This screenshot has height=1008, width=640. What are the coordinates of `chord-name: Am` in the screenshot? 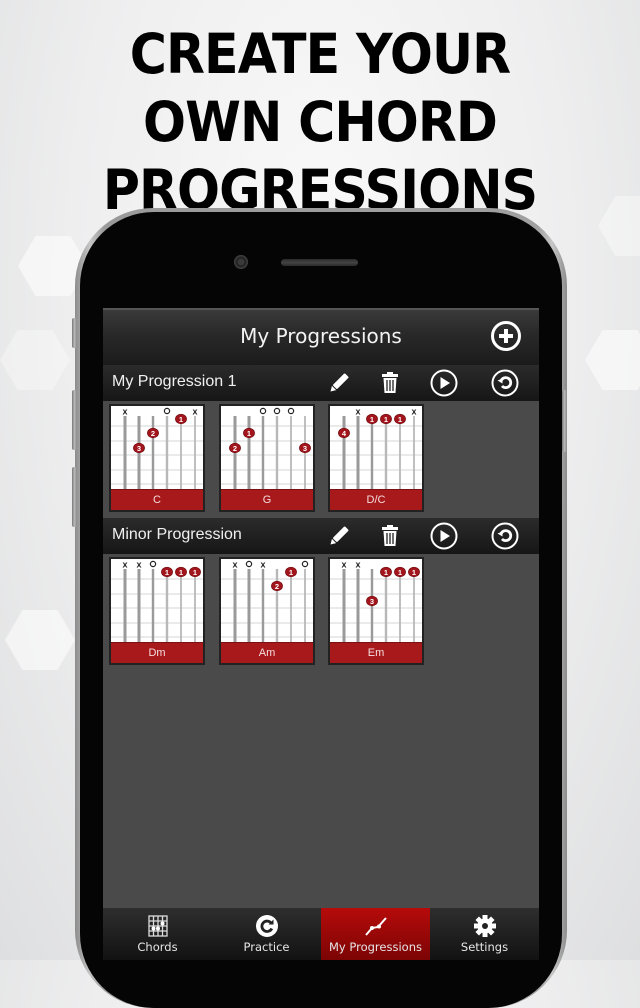 It's located at (267, 652).